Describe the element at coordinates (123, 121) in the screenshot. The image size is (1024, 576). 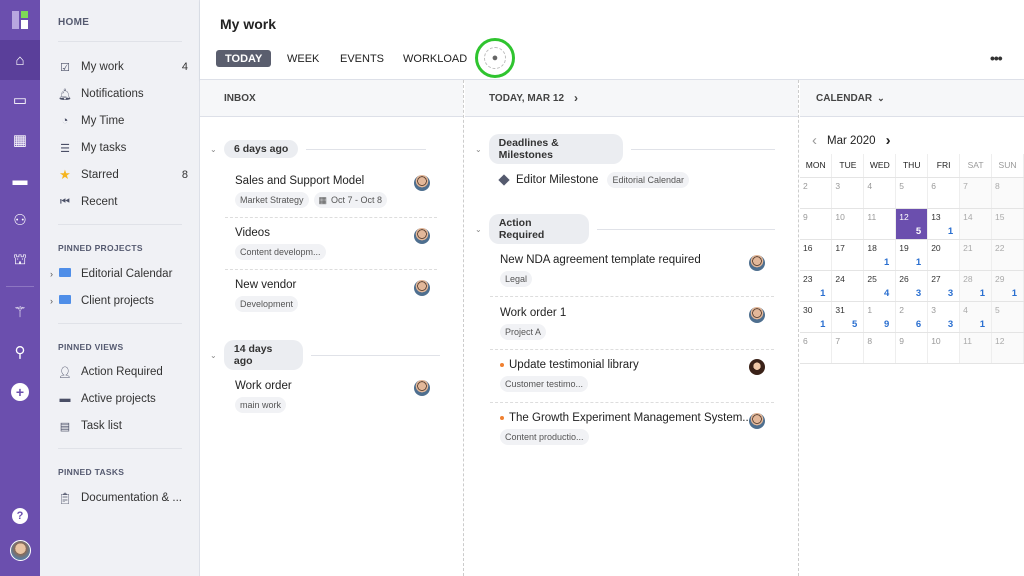
I see `sidebar-item-my-time: ◔ My Time` at that location.